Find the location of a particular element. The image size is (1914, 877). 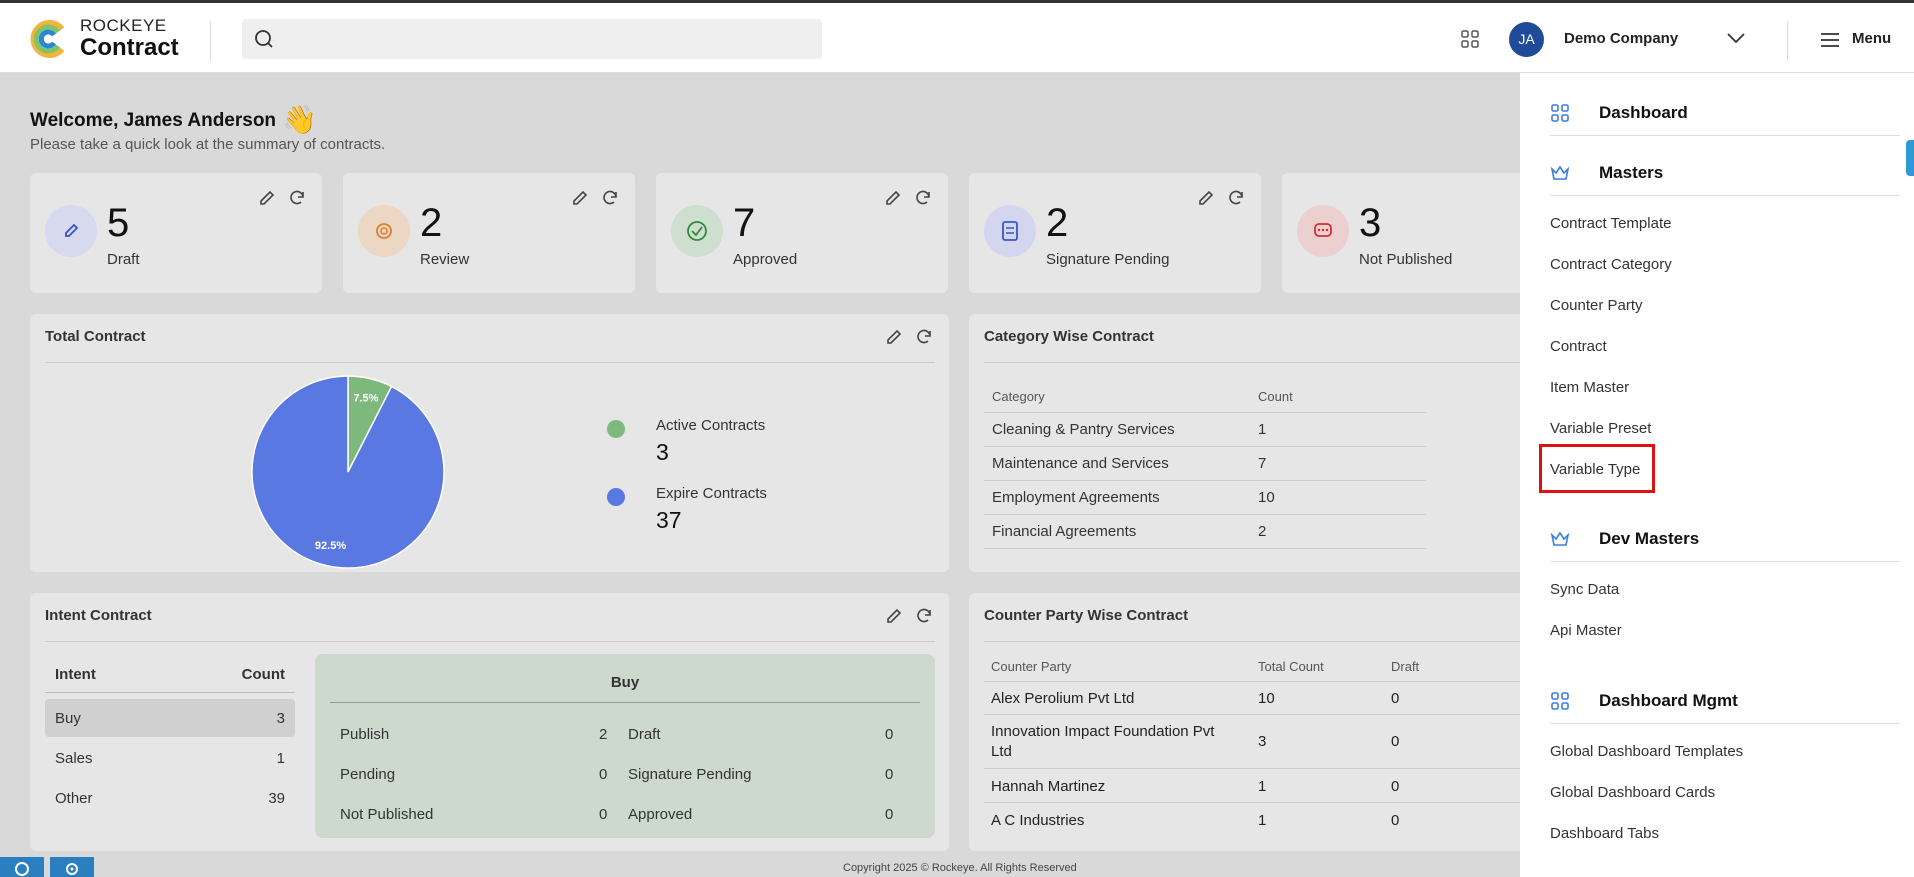

chevron-down-icon is located at coordinates (1736, 38).